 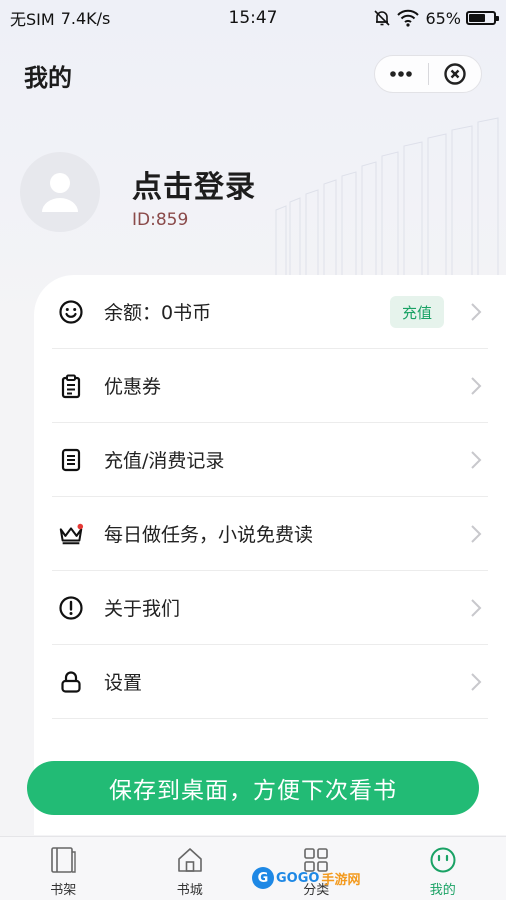 What do you see at coordinates (71, 386) in the screenshot?
I see `clipboard-icon` at bounding box center [71, 386].